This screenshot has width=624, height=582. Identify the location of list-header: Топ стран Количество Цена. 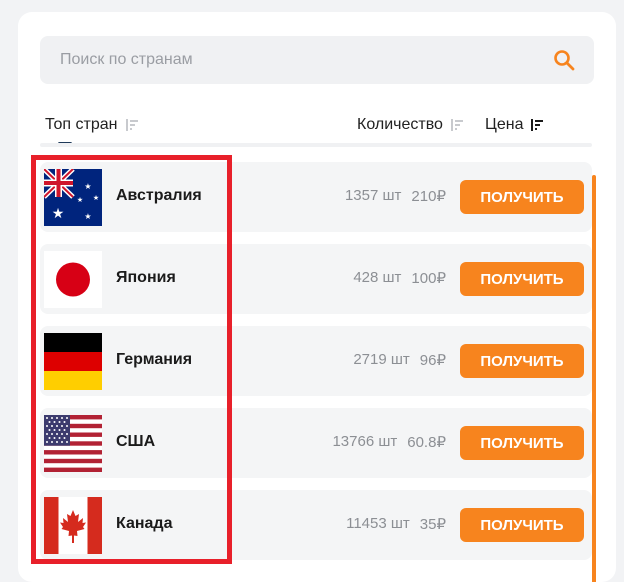
(317, 128).